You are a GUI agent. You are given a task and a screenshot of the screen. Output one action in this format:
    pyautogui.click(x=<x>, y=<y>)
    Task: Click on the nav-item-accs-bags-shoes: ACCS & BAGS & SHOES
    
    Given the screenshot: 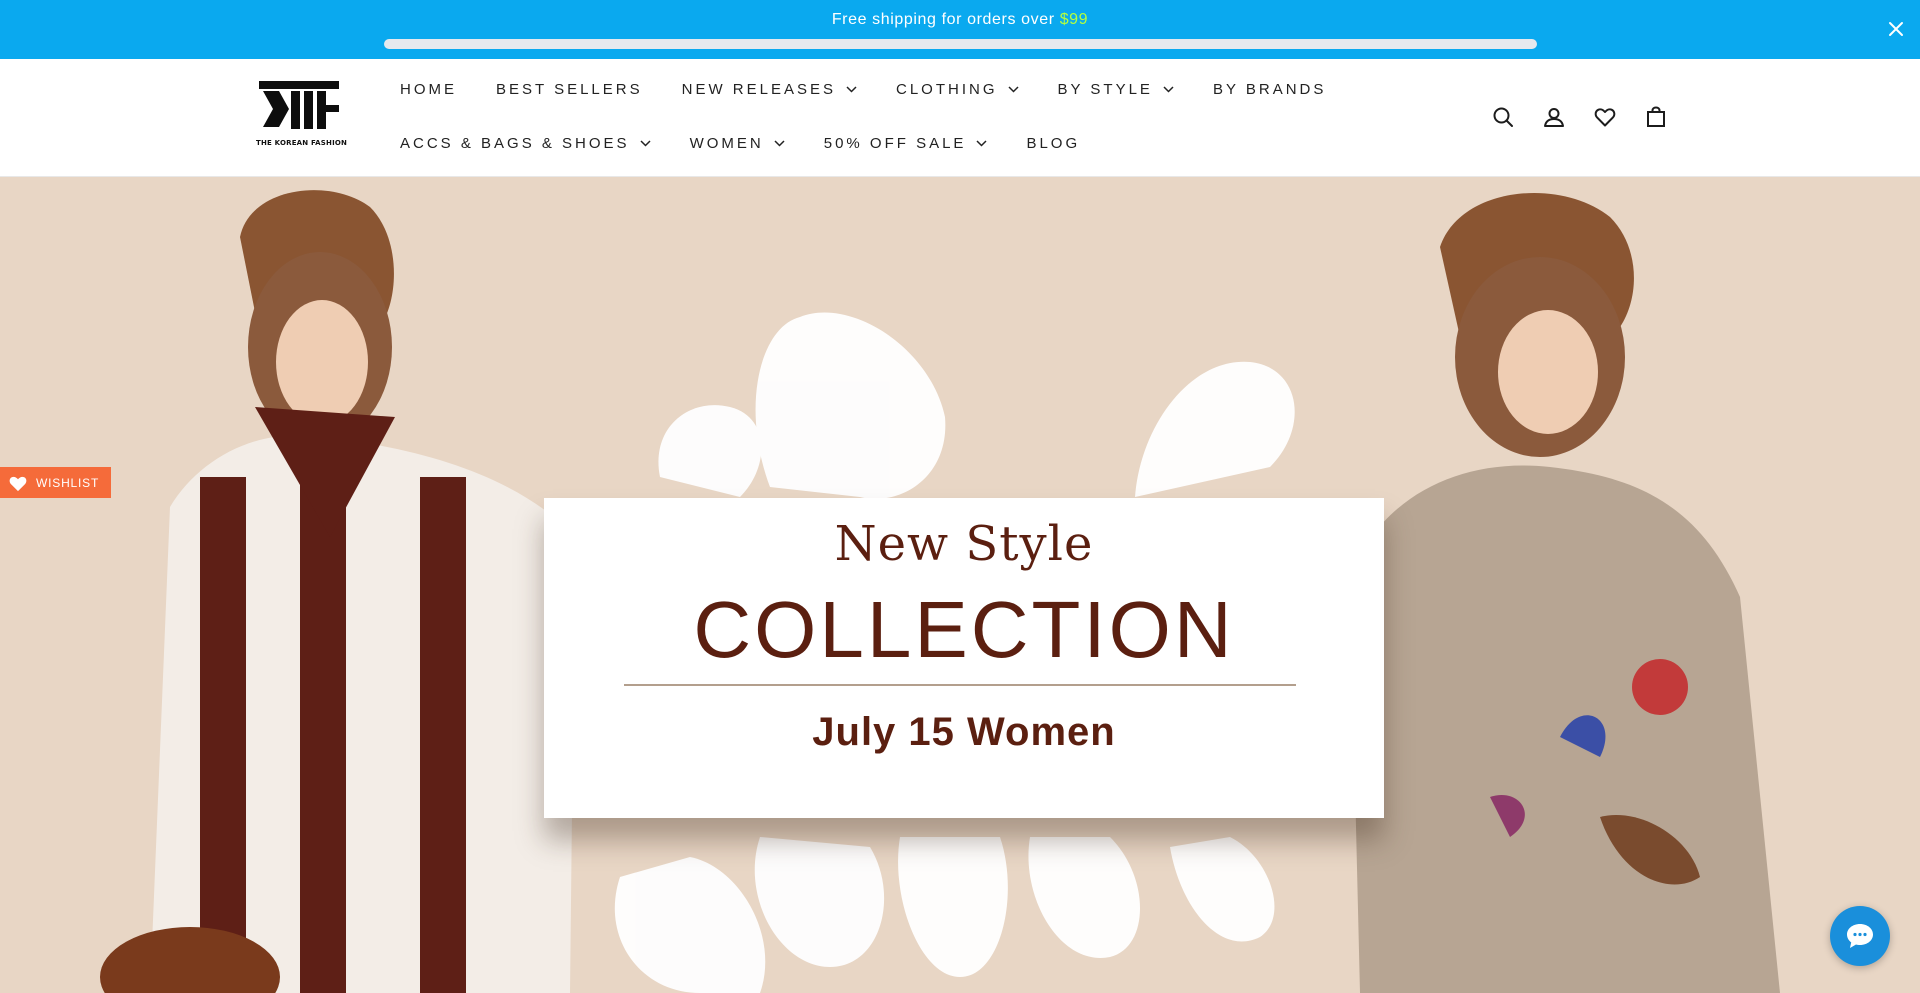 What is the action you would take?
    pyautogui.click(x=525, y=143)
    